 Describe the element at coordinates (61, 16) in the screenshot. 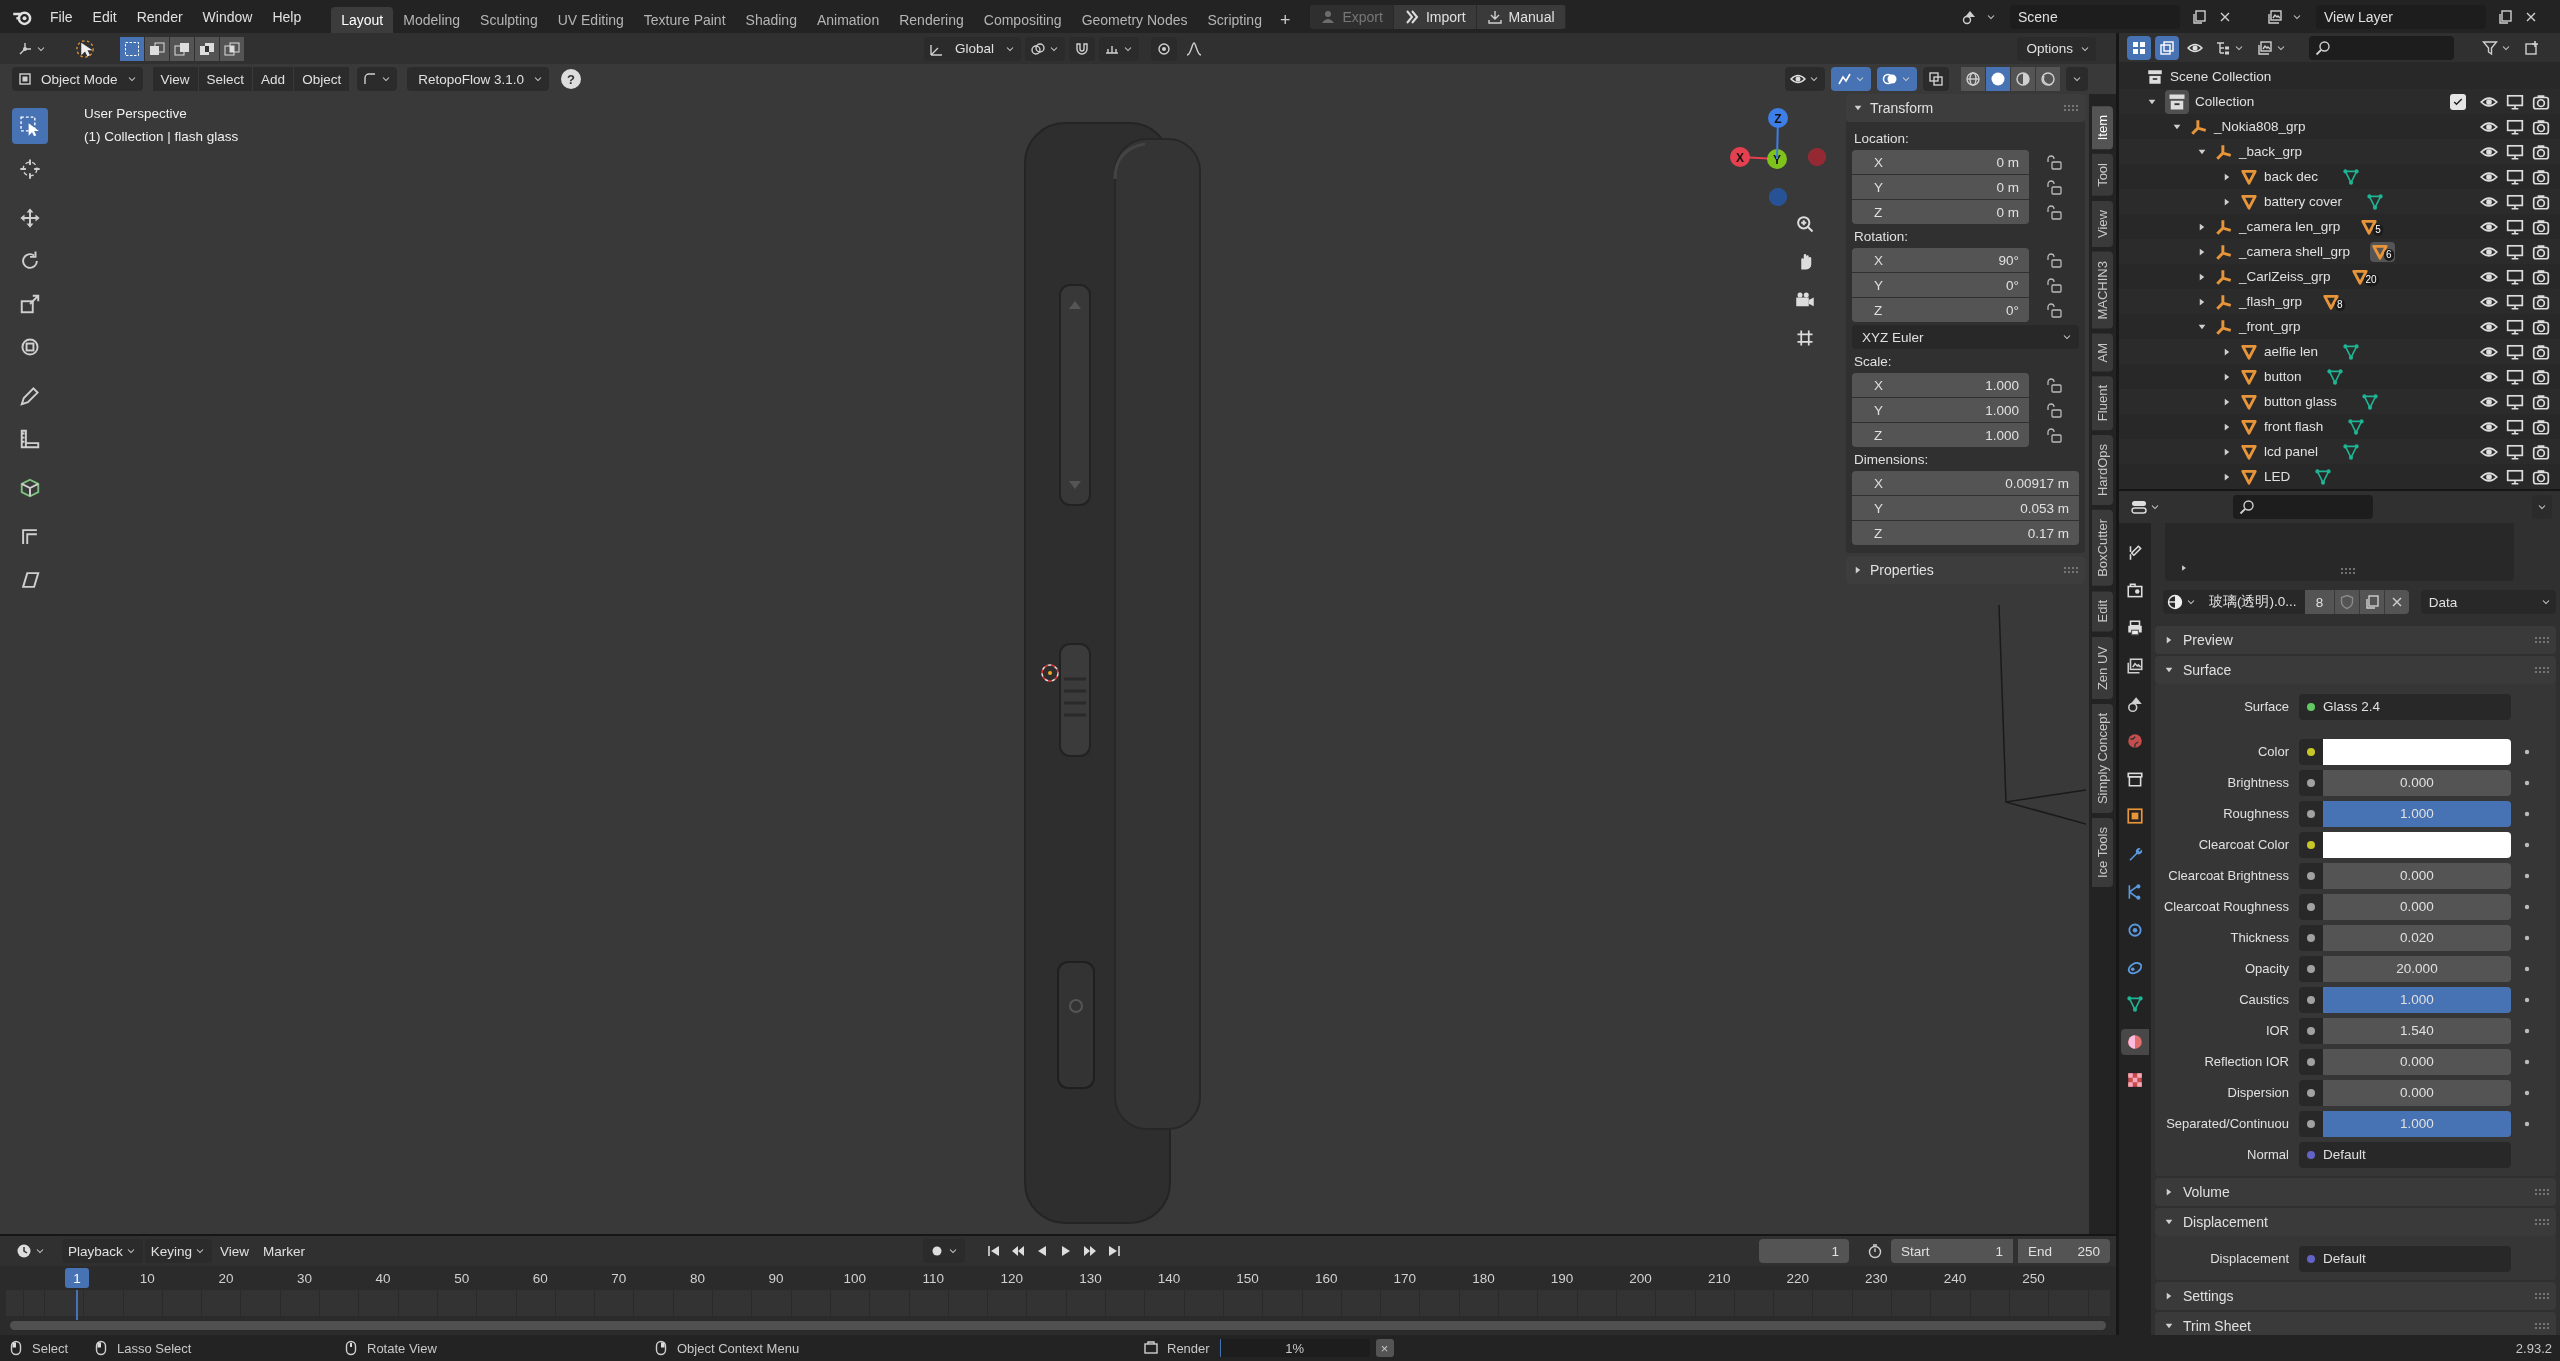

I see `menu-item: File` at that location.